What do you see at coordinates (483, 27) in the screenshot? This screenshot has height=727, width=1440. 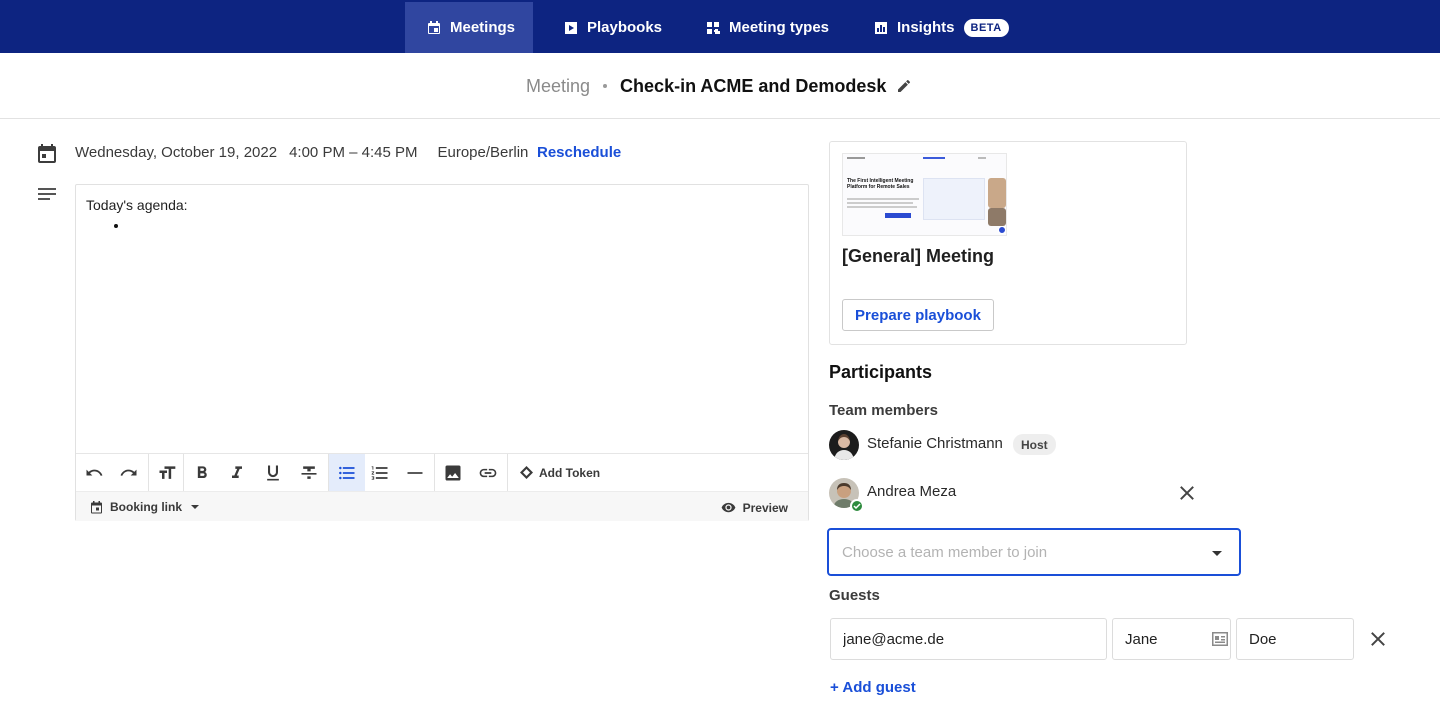 I see `nav-tab-label: Meetings` at bounding box center [483, 27].